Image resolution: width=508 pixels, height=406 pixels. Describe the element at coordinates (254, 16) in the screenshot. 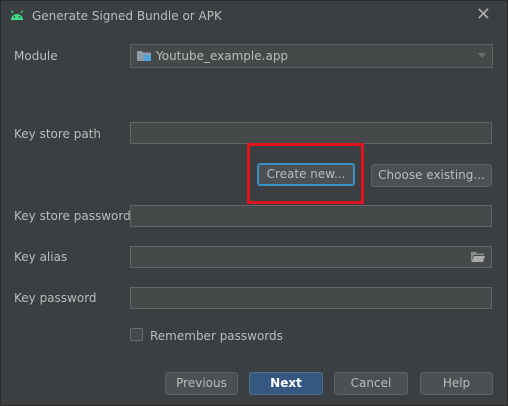

I see `title-bar: Generate Signed Bundle or APK ✕` at that location.